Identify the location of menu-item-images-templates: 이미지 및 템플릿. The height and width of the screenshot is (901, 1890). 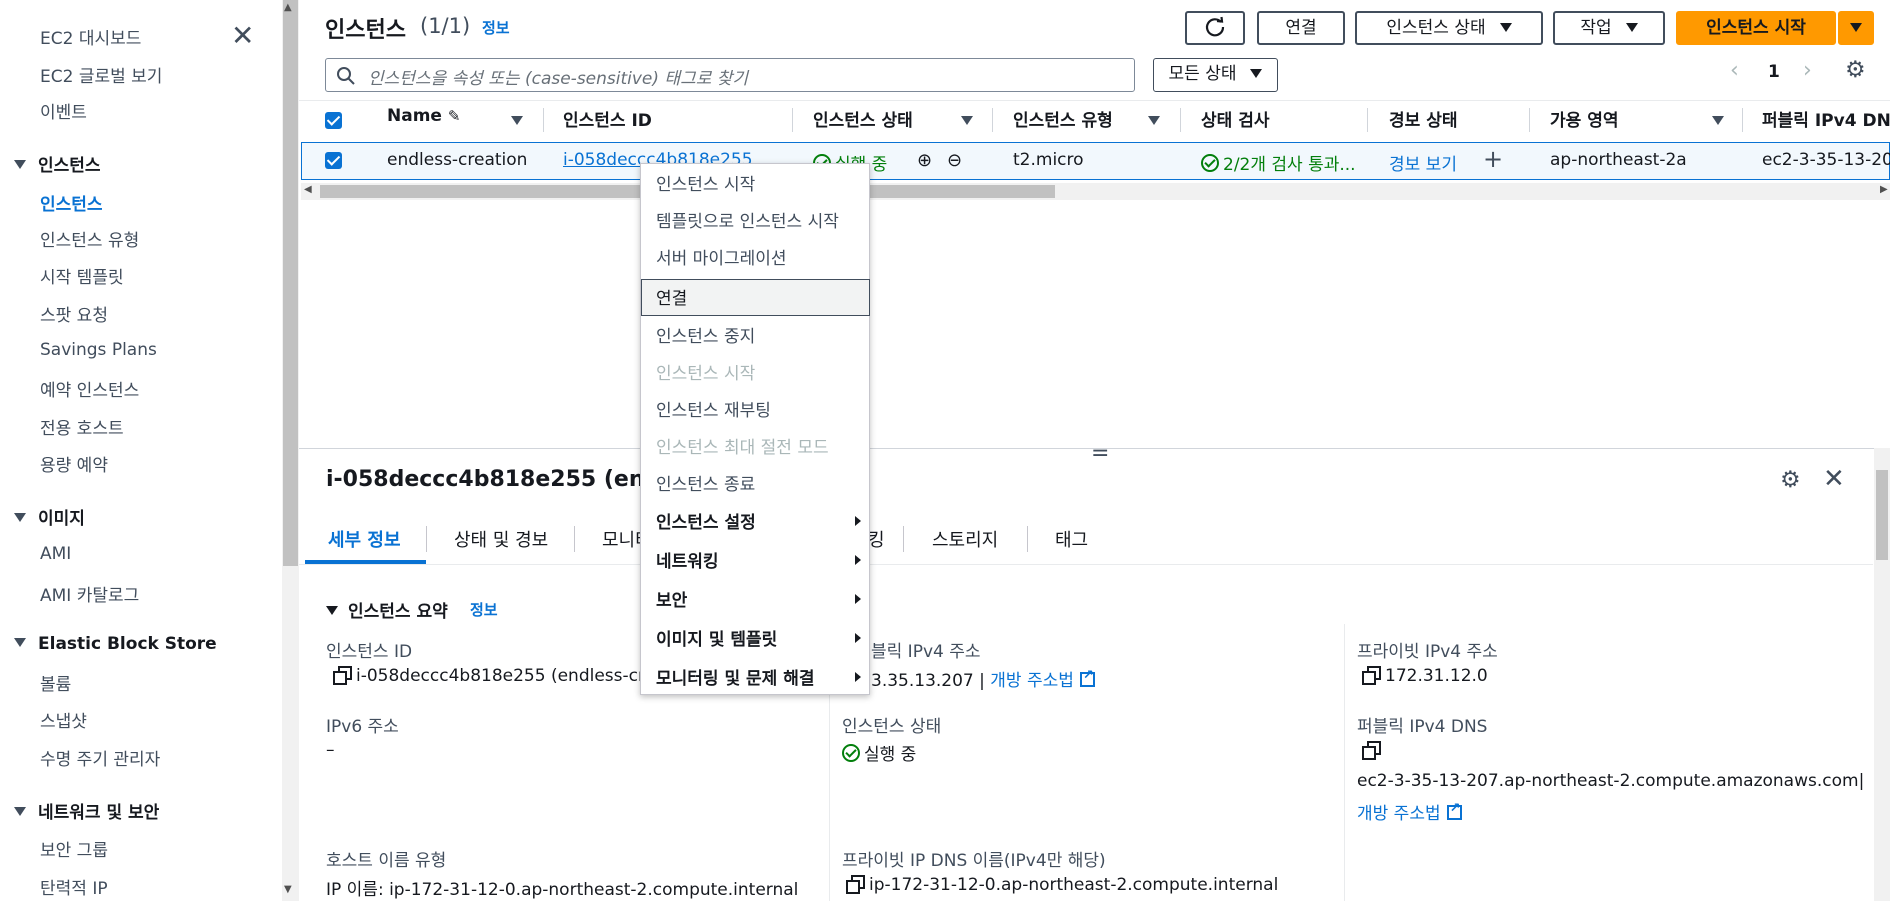
(716, 637).